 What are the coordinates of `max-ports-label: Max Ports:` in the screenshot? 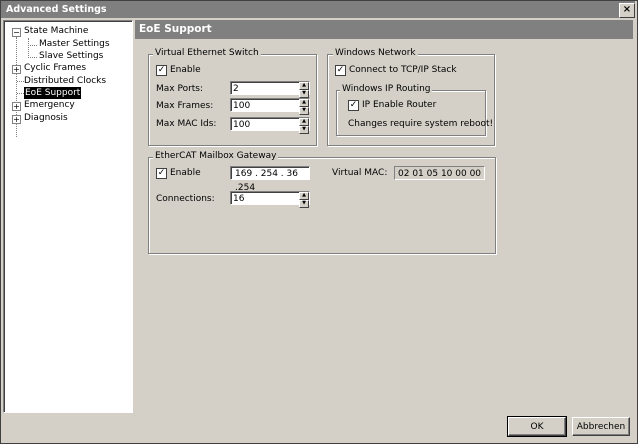 It's located at (180, 89).